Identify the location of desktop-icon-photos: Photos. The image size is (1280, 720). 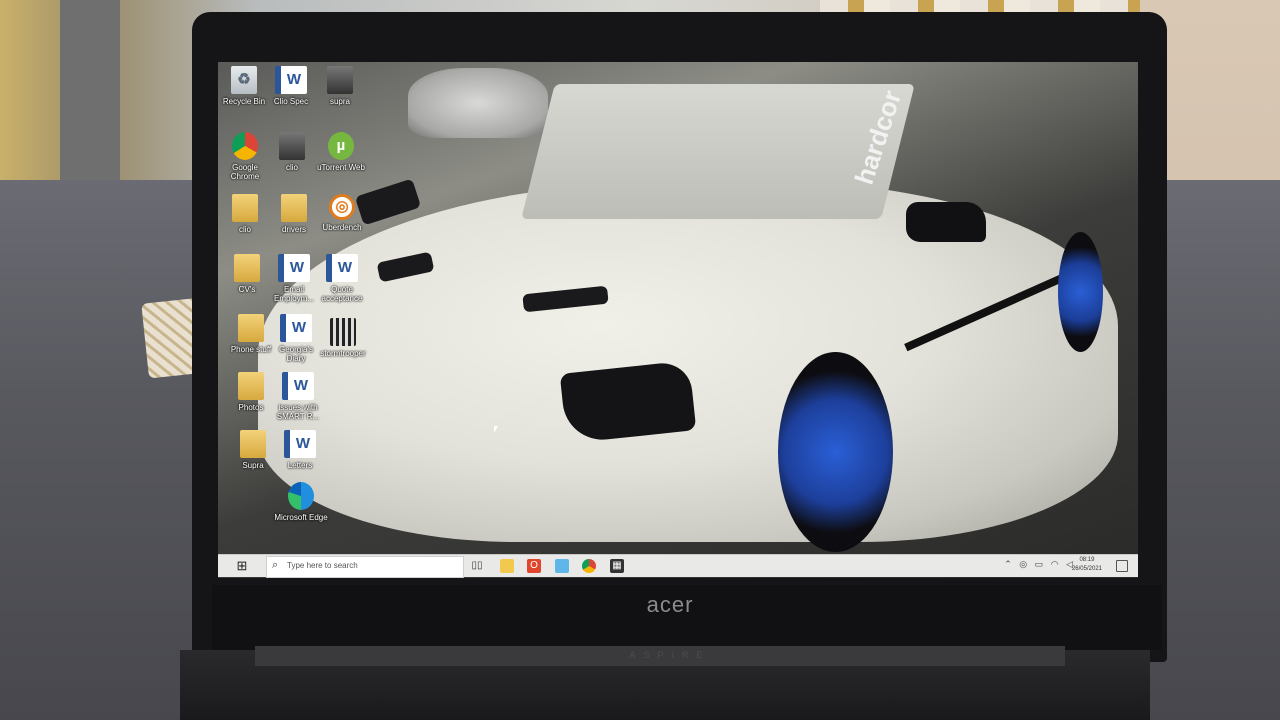
(251, 392).